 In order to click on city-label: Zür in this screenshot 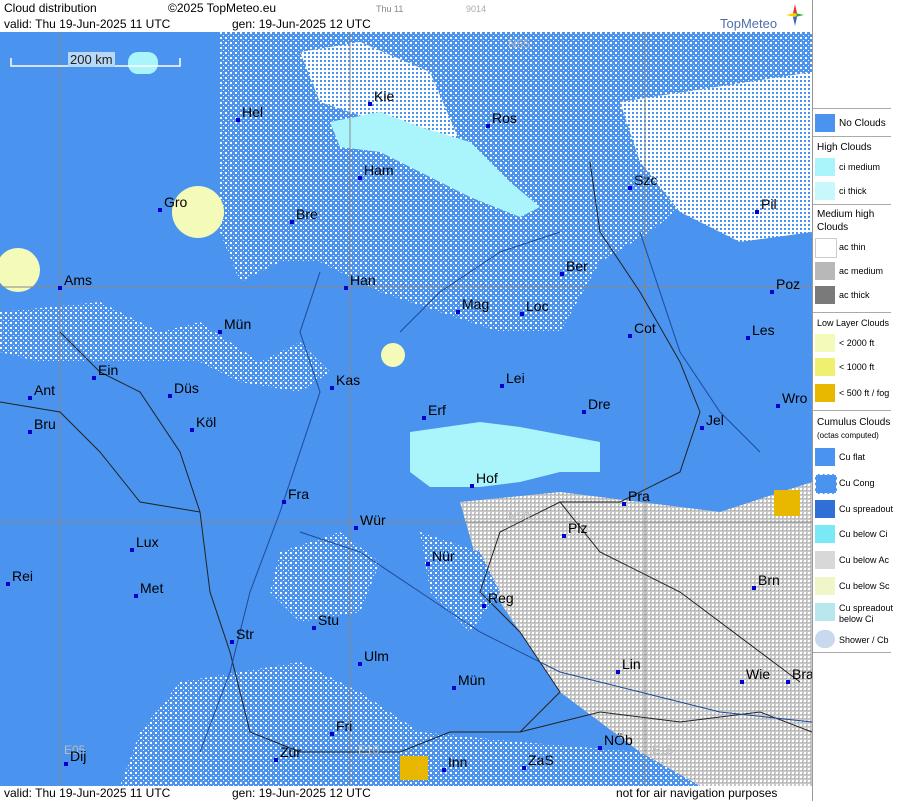, I will do `click(287, 753)`.